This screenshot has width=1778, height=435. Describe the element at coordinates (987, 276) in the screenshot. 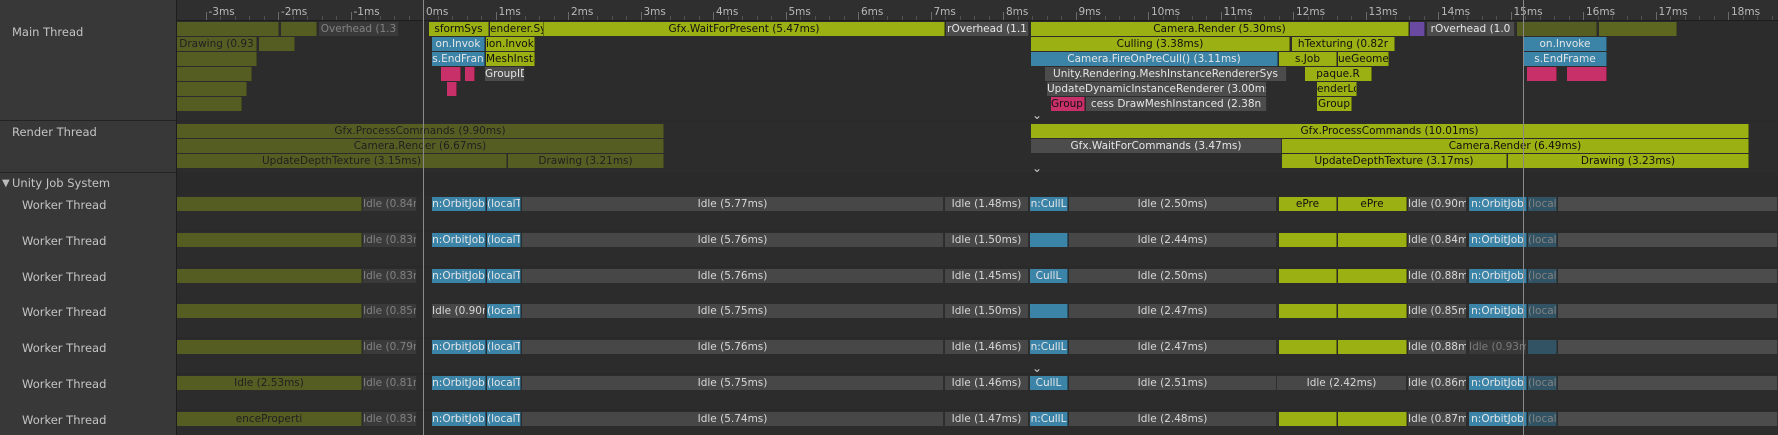

I see `idle-sample: Idle (1.45ms)` at that location.